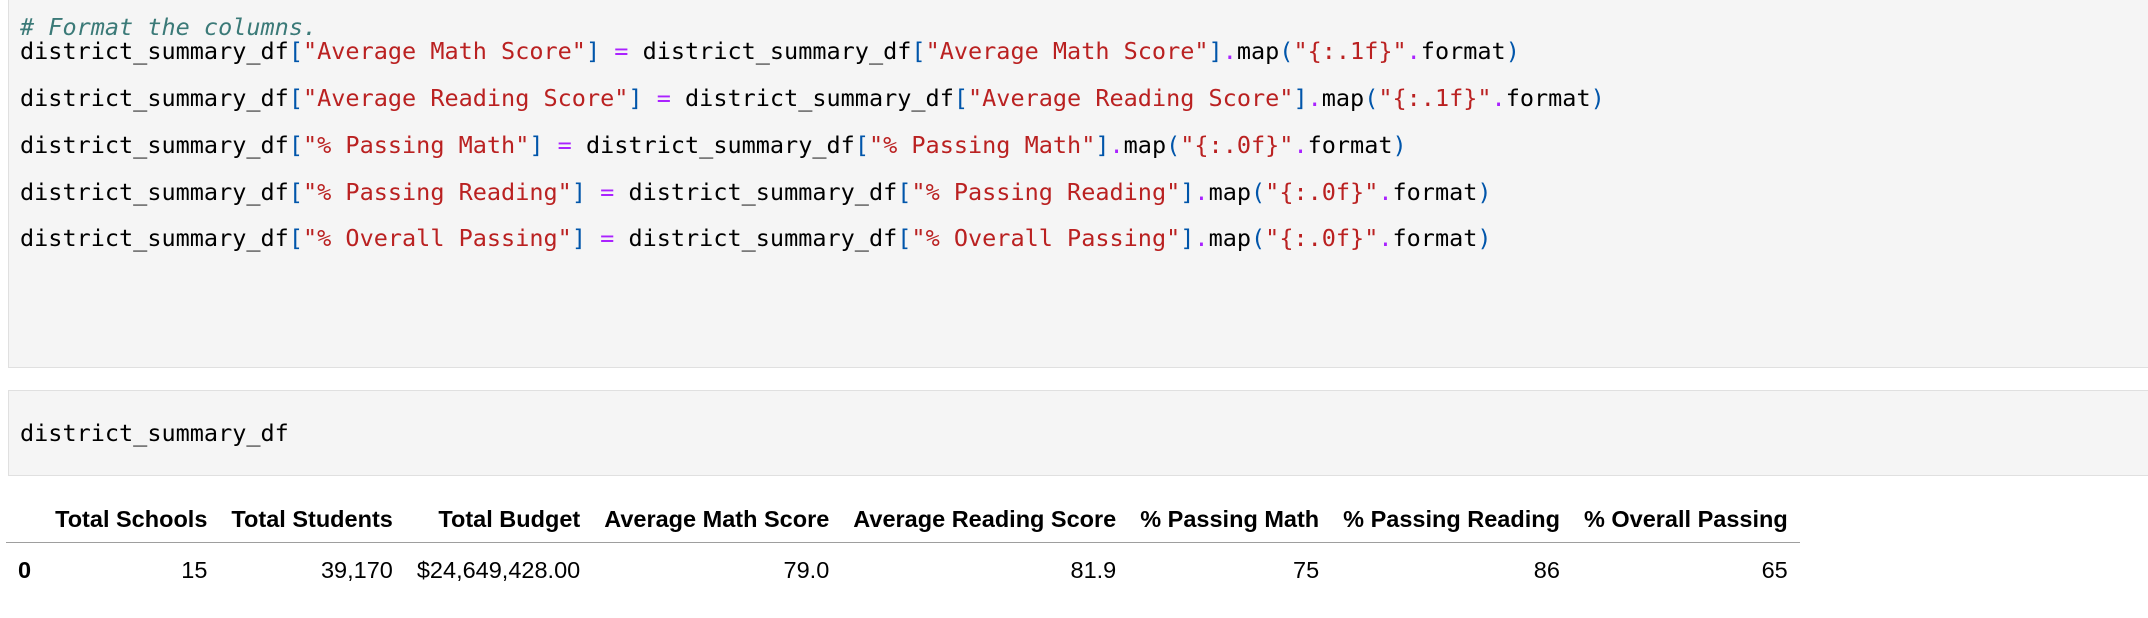  Describe the element at coordinates (312, 519) in the screenshot. I see `column-header: Total Students` at that location.